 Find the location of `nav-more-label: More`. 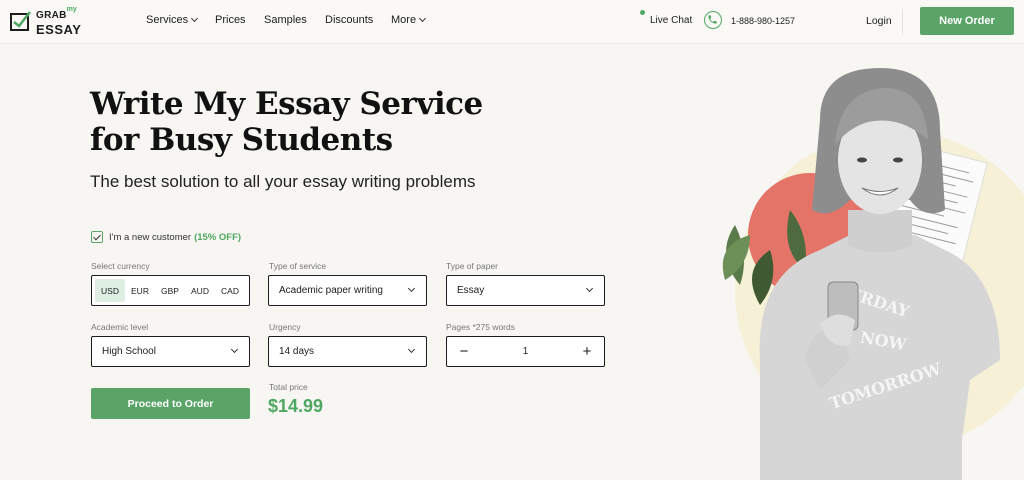

nav-more-label: More is located at coordinates (404, 20).